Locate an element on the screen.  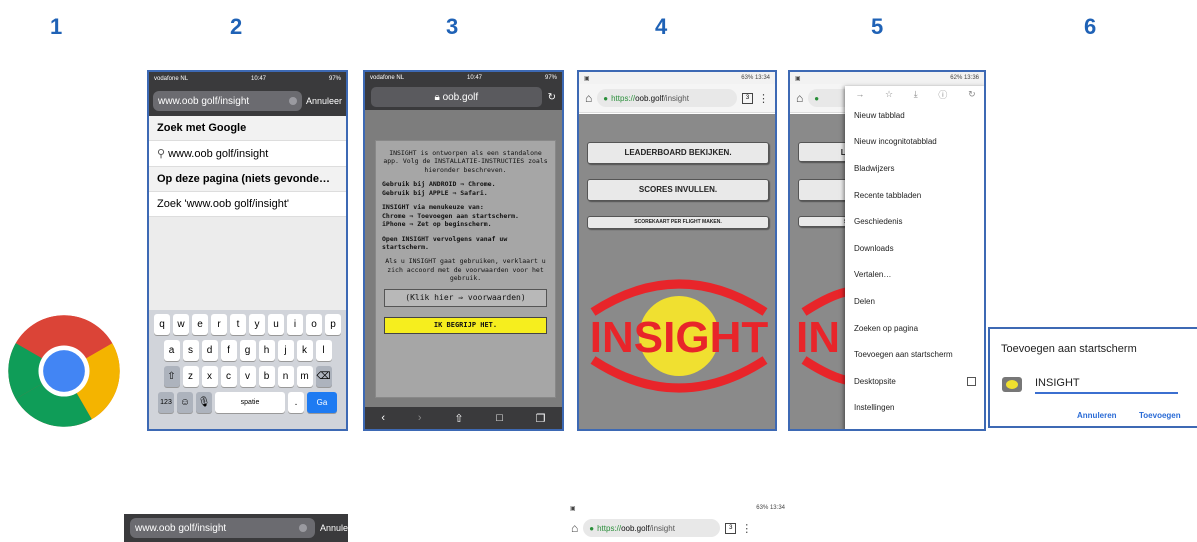
accept-button: IK BEGRIJP HET. is located at coordinates (465, 326).